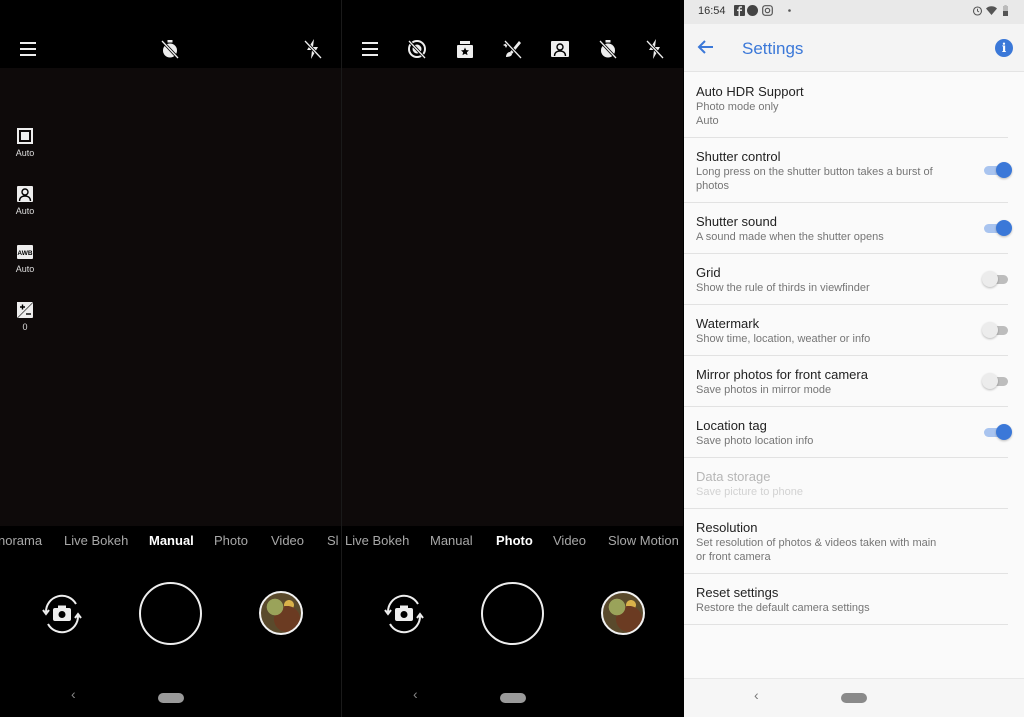  What do you see at coordinates (21, 540) in the screenshot?
I see `mode-panorama: norama` at bounding box center [21, 540].